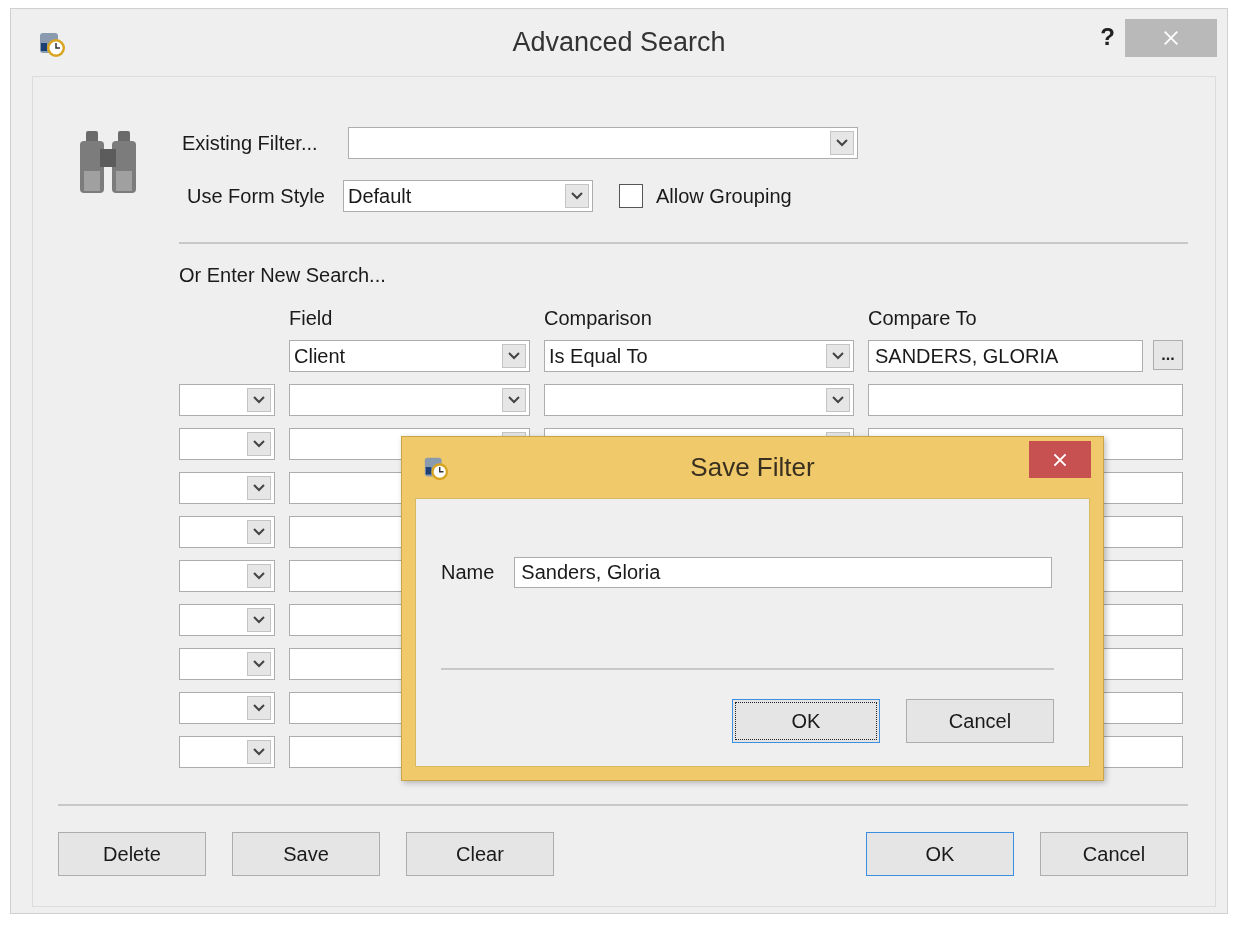 The image size is (1238, 925). I want to click on form-style-label: Use Form Style, so click(256, 196).